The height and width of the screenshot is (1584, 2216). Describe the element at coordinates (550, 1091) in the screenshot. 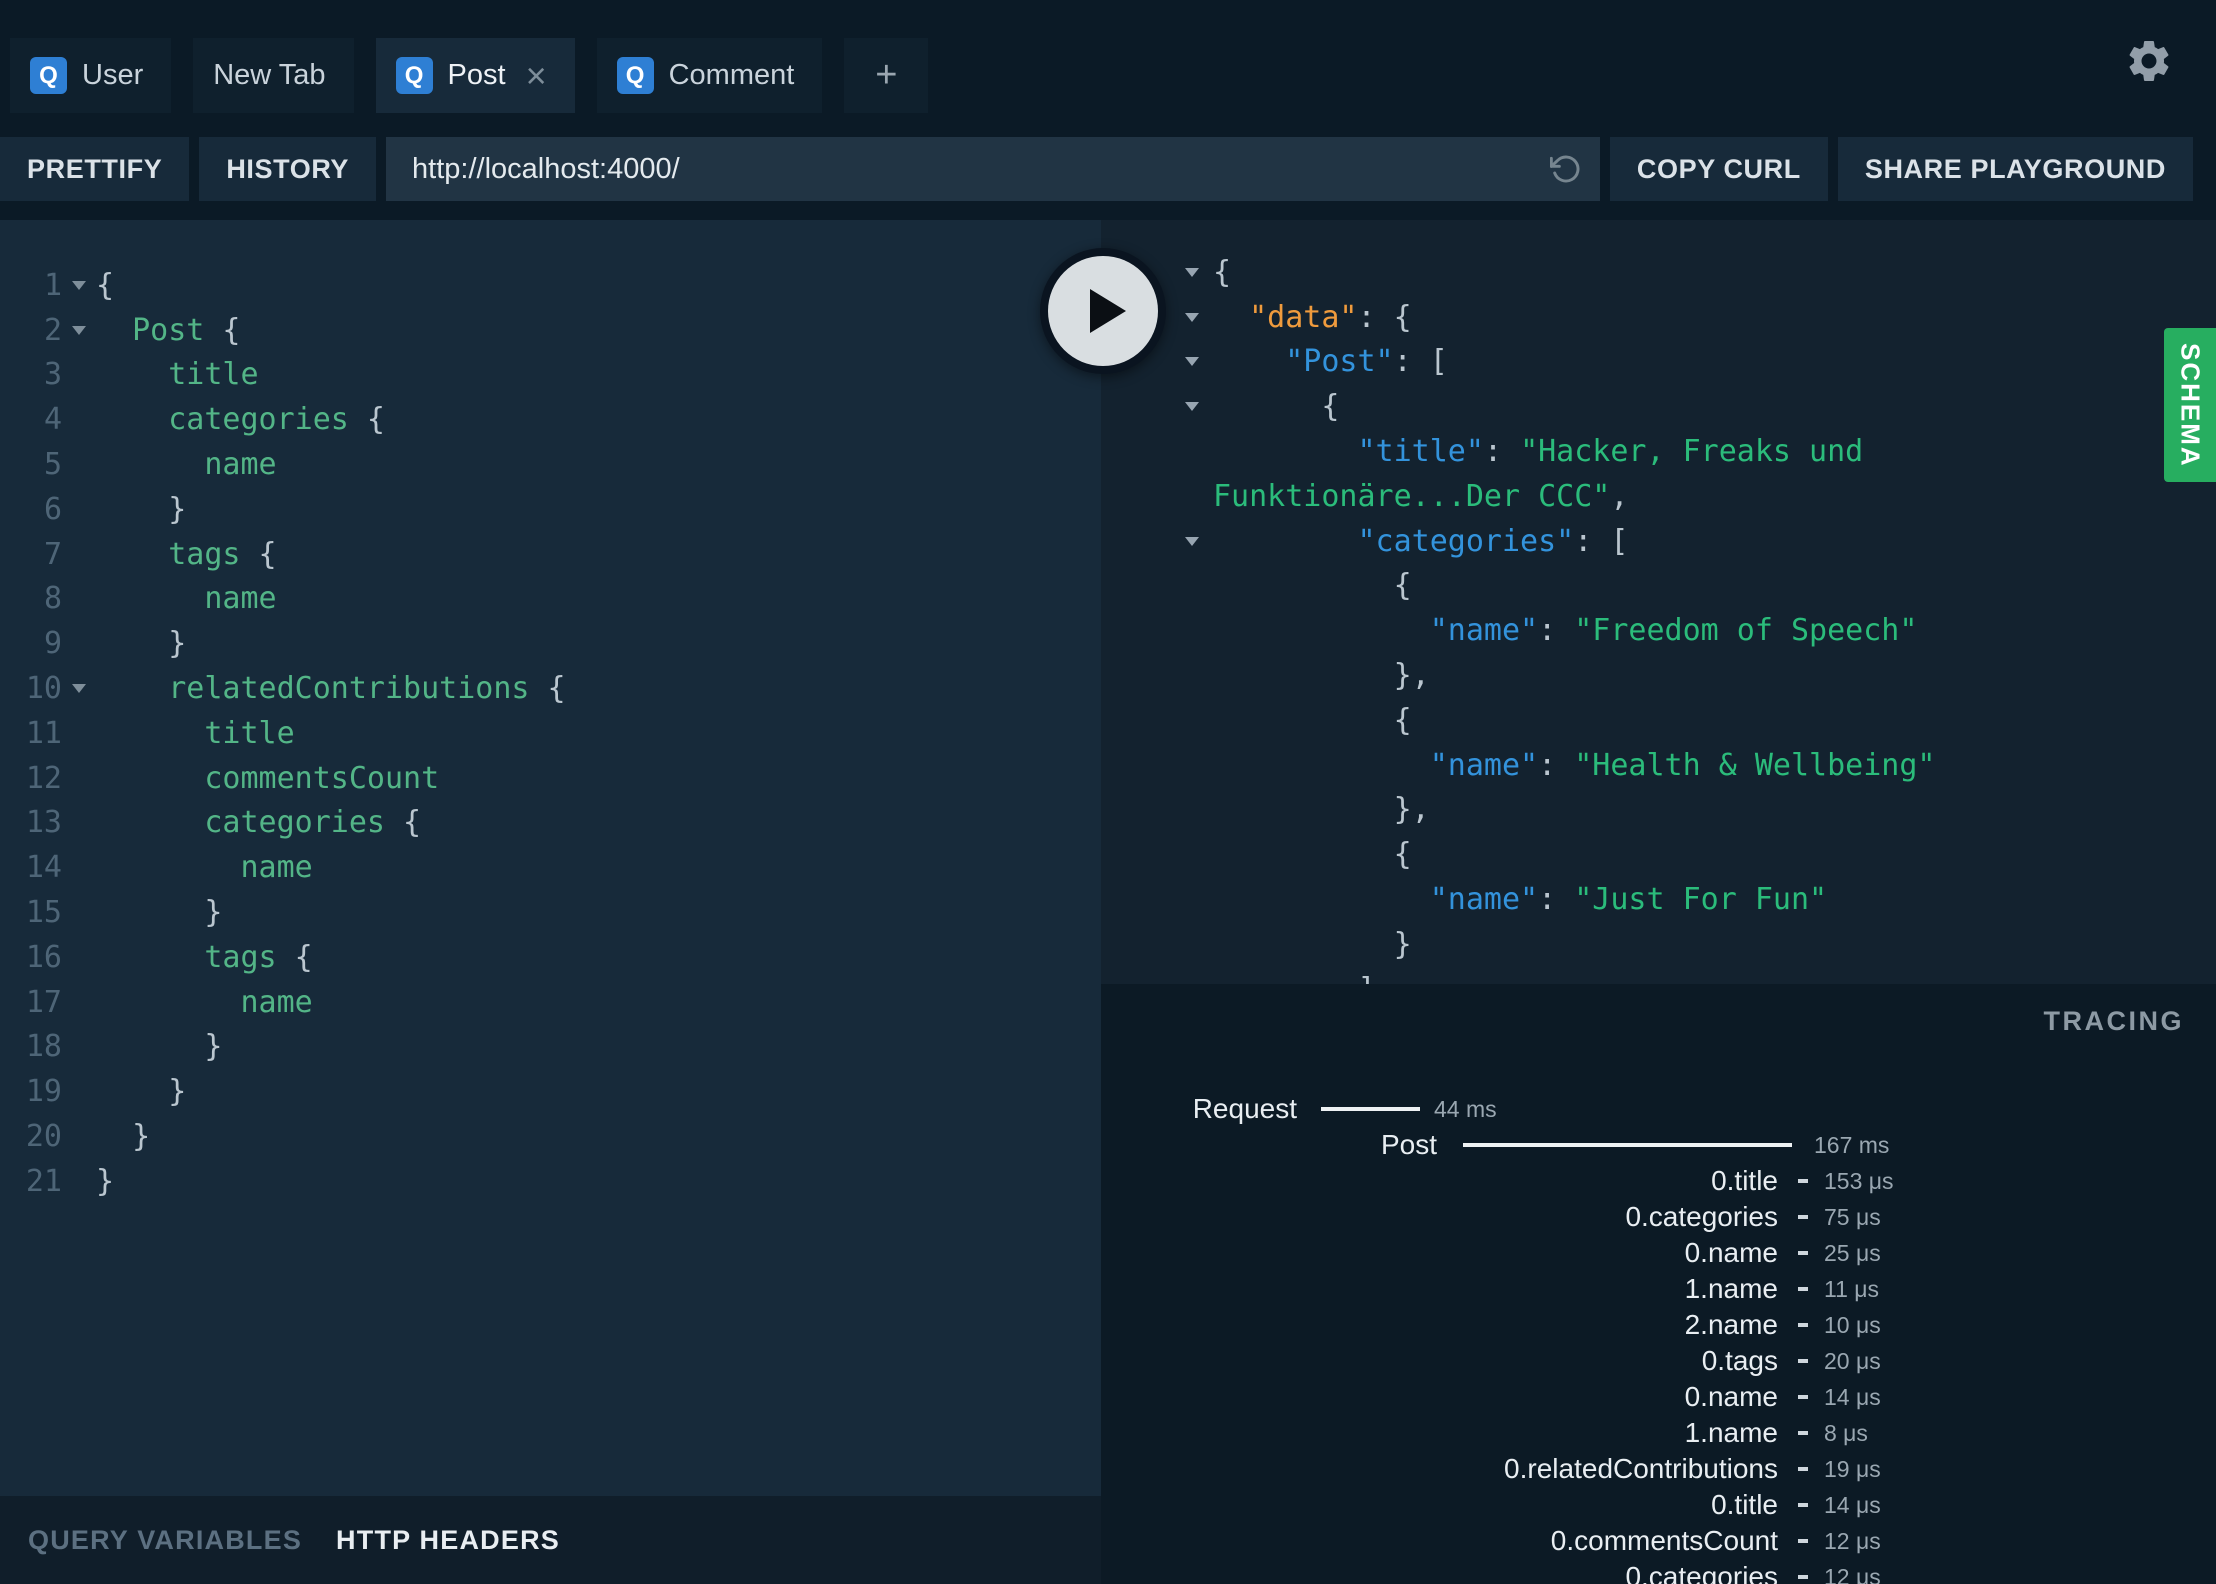

I see `query-line: 19 }` at that location.